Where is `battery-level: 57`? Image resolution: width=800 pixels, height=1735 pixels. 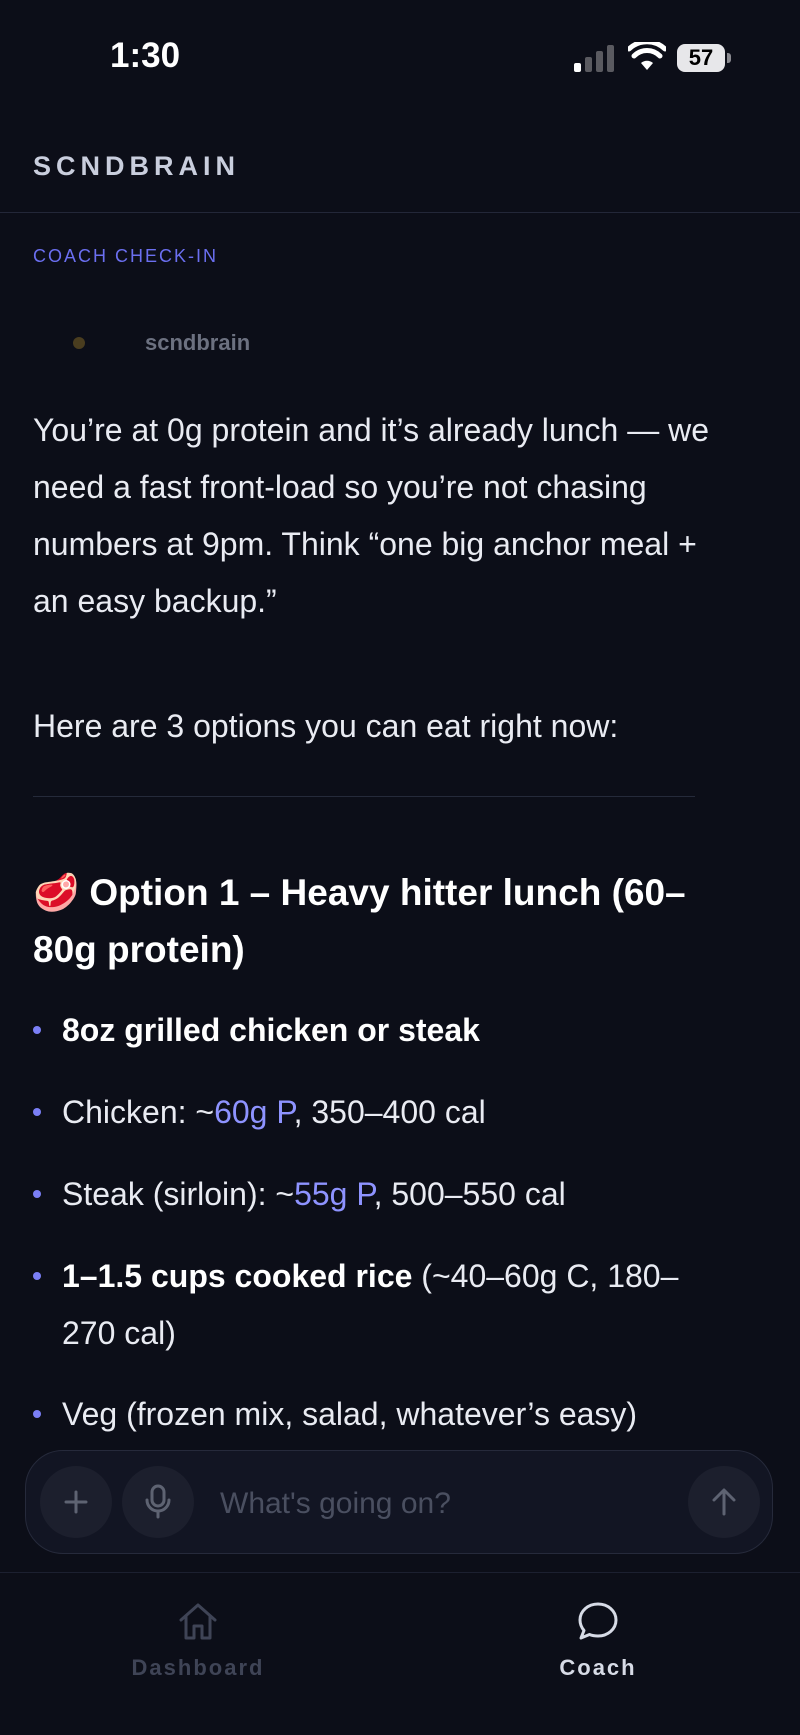
battery-level: 57 is located at coordinates (701, 58).